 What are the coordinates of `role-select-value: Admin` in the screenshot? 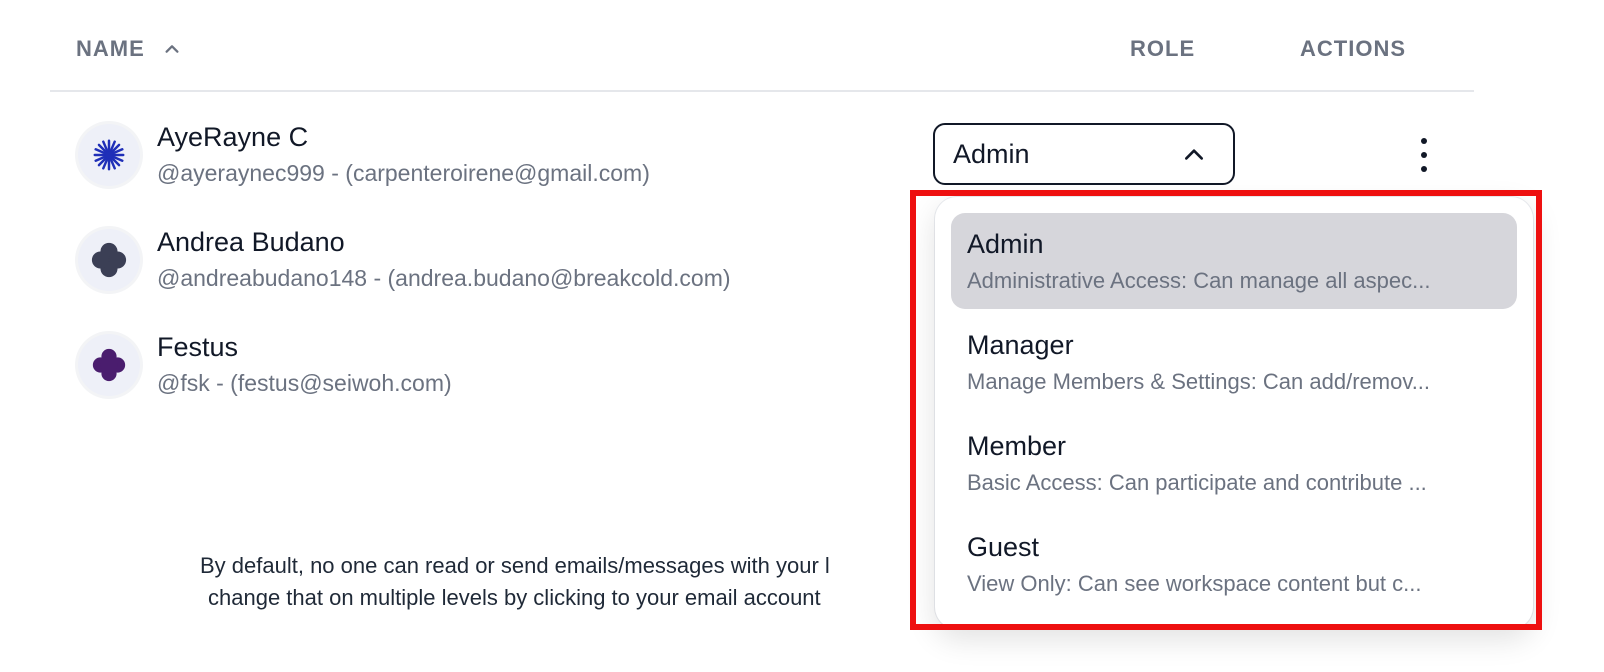 It's located at (991, 153).